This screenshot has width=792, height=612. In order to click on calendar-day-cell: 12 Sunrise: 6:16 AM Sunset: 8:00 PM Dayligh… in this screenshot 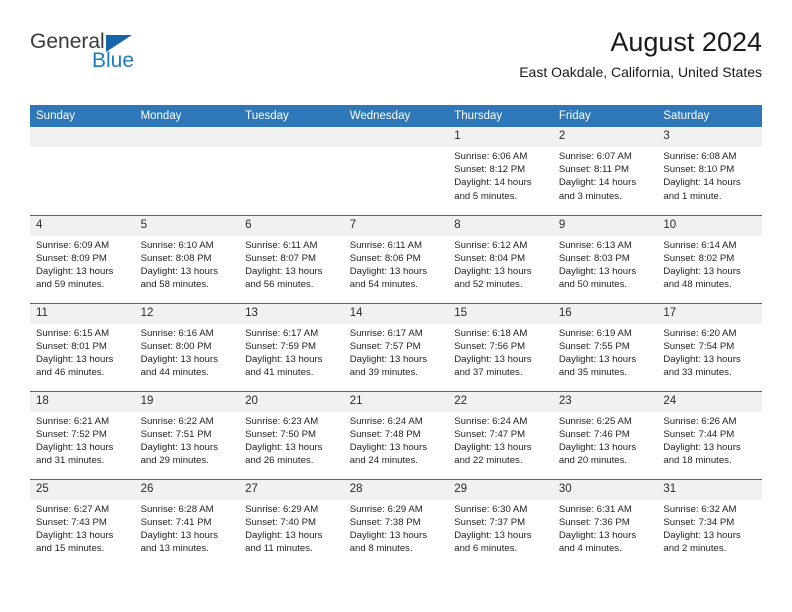, I will do `click(187, 346)`.